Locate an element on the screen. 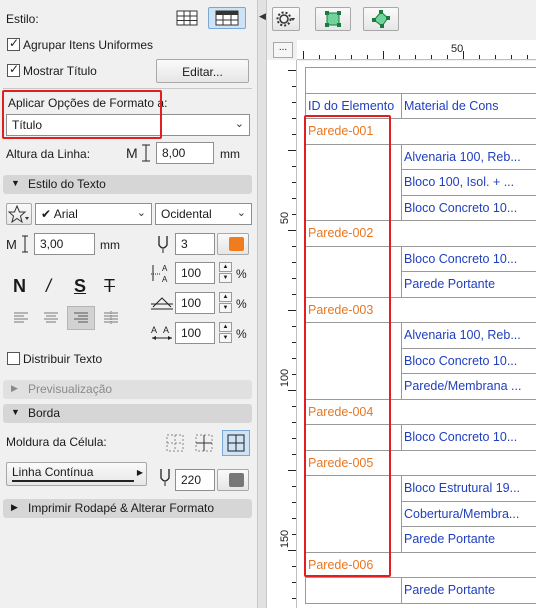 The width and height of the screenshot is (536, 608). border-section-header: ▼ Borda is located at coordinates (127, 413).